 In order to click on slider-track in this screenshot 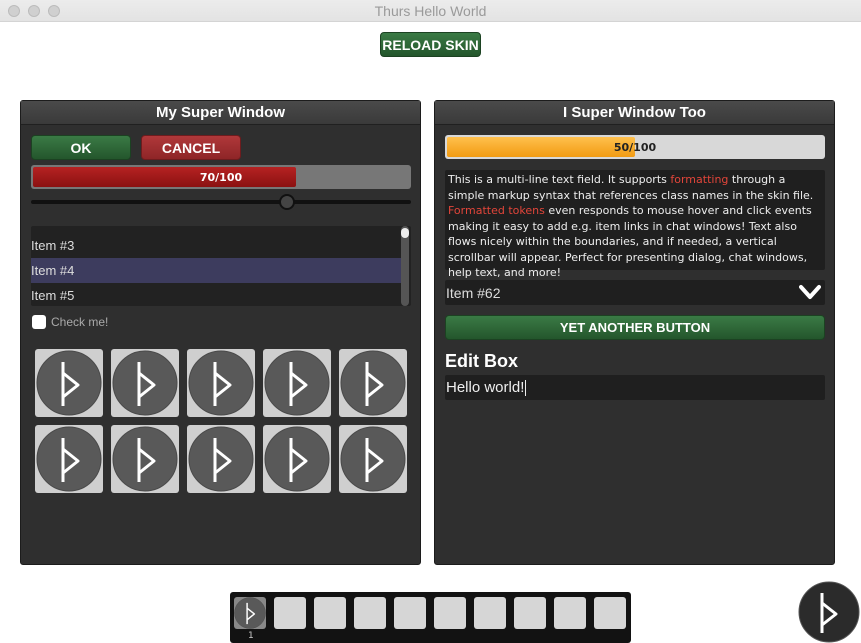, I will do `click(221, 202)`.